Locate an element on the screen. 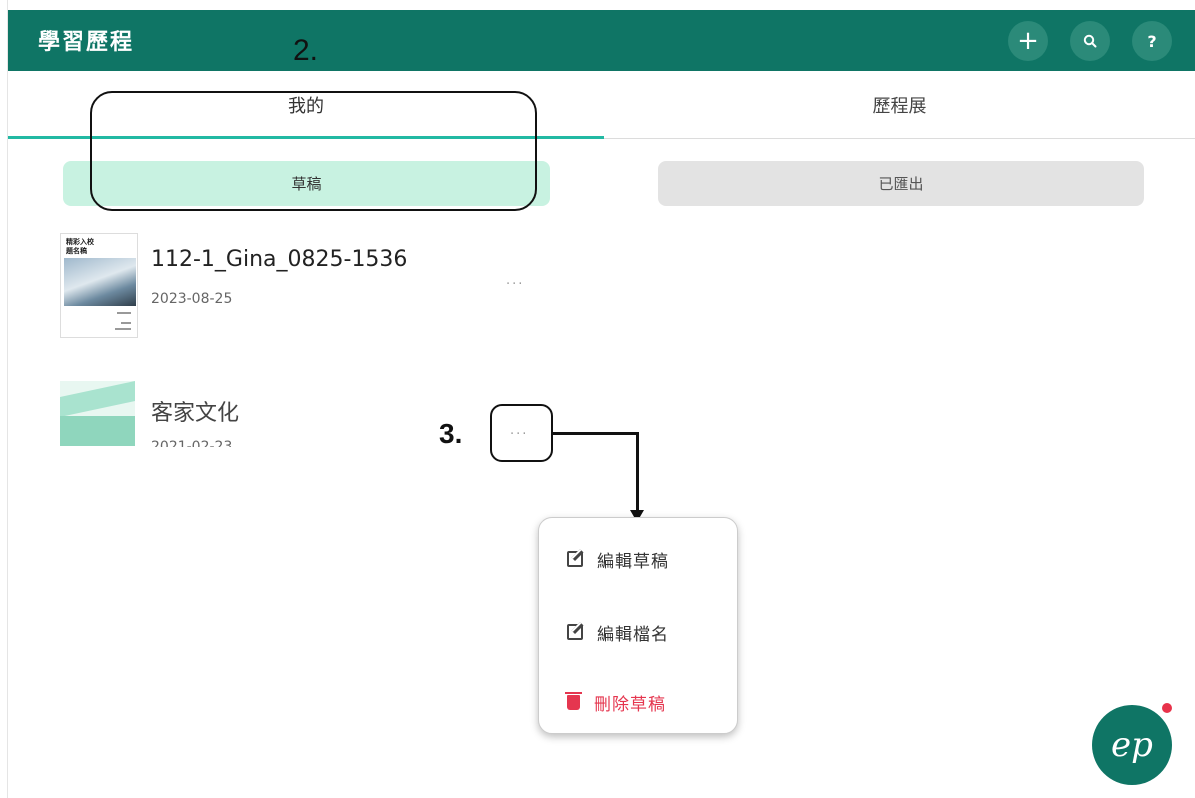  help-icon: ? is located at coordinates (1152, 41).